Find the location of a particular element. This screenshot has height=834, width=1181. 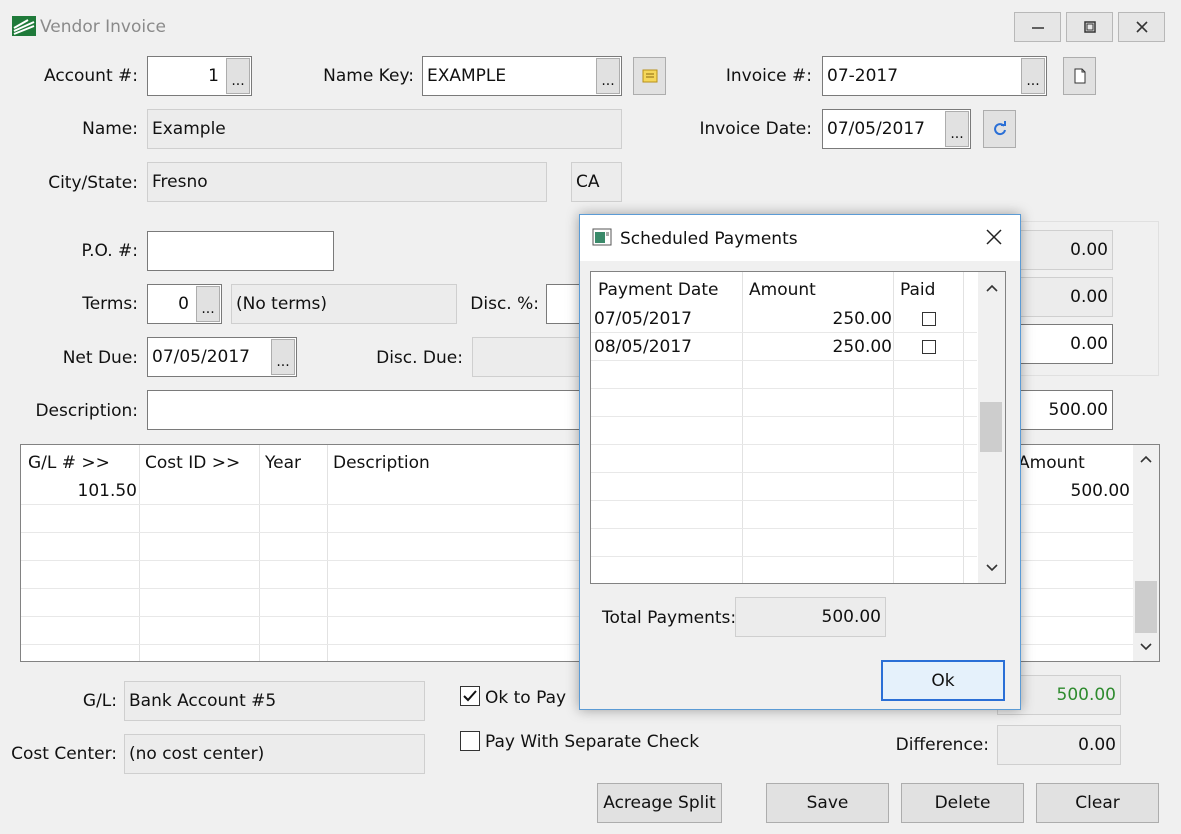

disc-due-label: Disc. Due: is located at coordinates (419, 358).